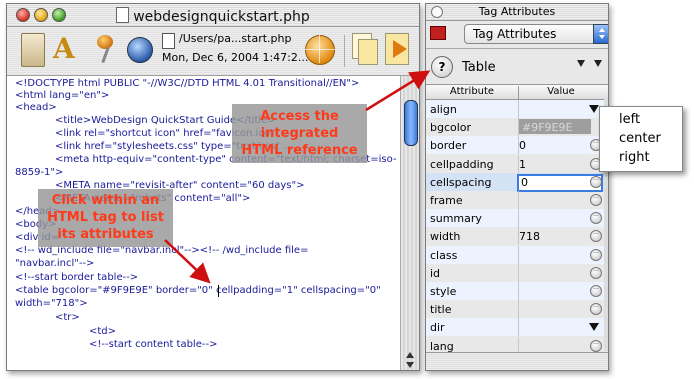 The width and height of the screenshot is (694, 379). What do you see at coordinates (444, 255) in the screenshot?
I see `attribute-name: class` at bounding box center [444, 255].